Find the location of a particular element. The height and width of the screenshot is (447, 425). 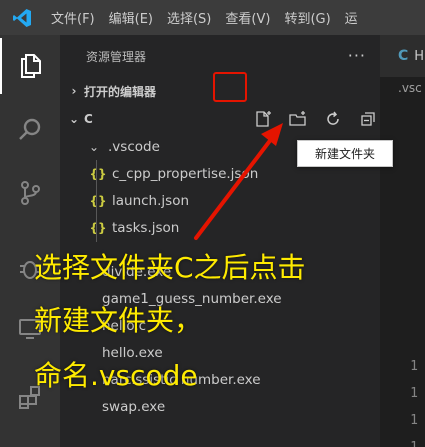

menu-bar: 文件(F) 编辑(E) 选择(S) 查看(V) 转到(G) 运 is located at coordinates (204, 17).